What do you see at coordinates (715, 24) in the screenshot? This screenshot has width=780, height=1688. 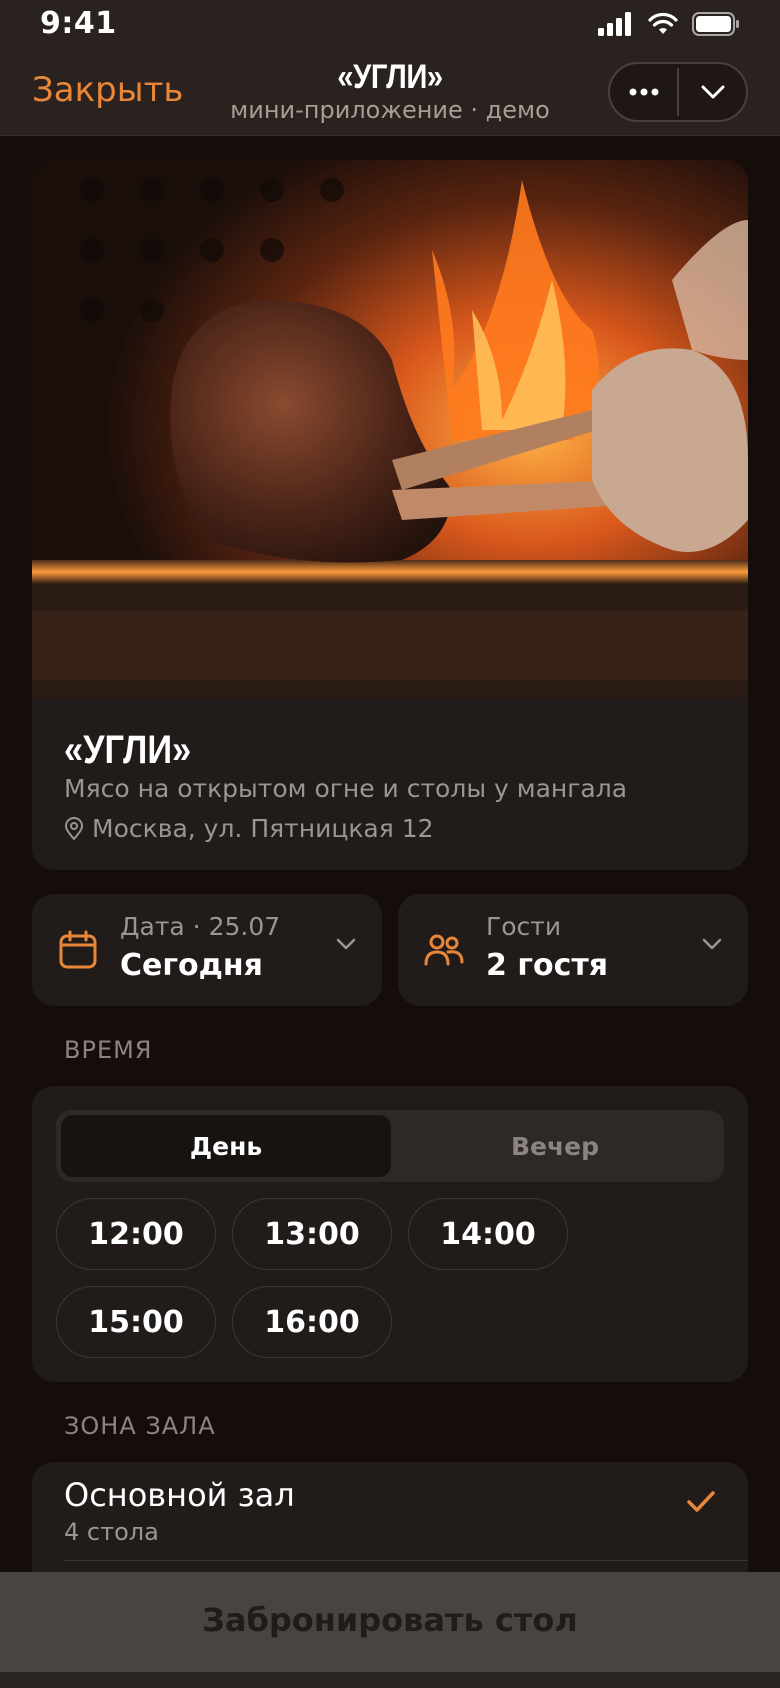 I see `battery-icon` at bounding box center [715, 24].